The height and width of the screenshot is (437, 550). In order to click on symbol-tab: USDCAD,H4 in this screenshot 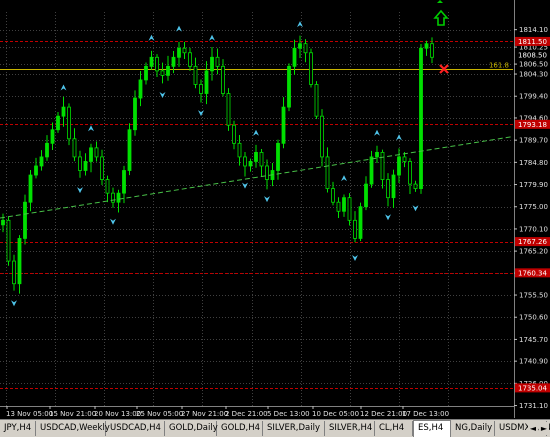, I will do `click(135, 428)`.